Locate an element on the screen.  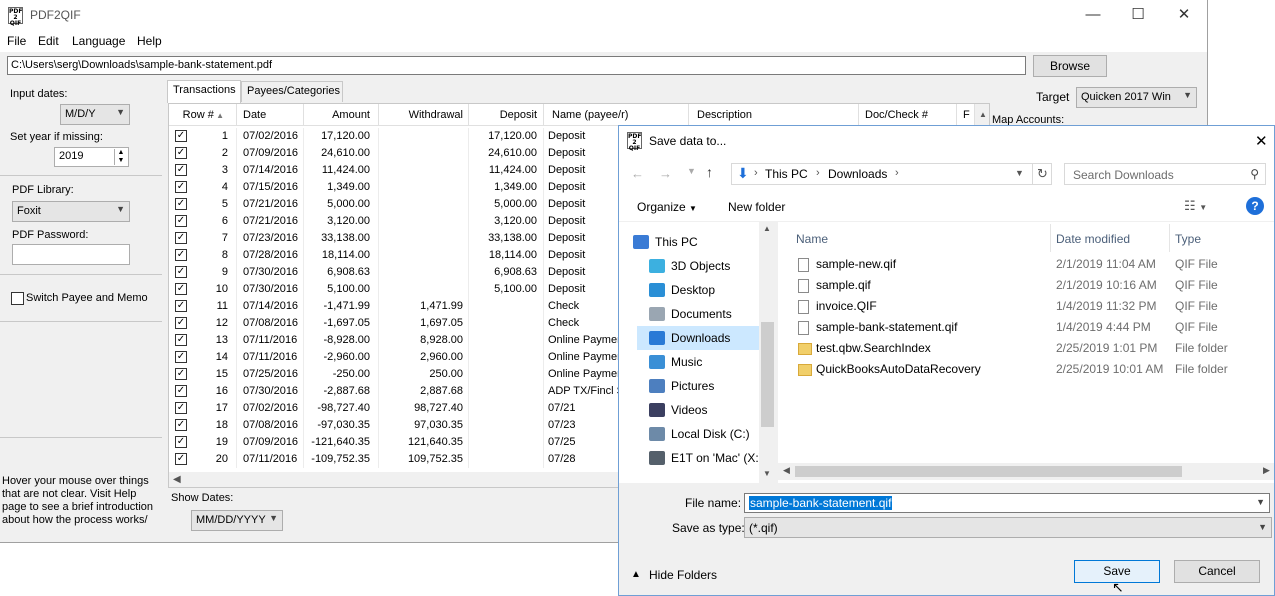
breadcrumb-downloads: Downloads is located at coordinates (857, 174).